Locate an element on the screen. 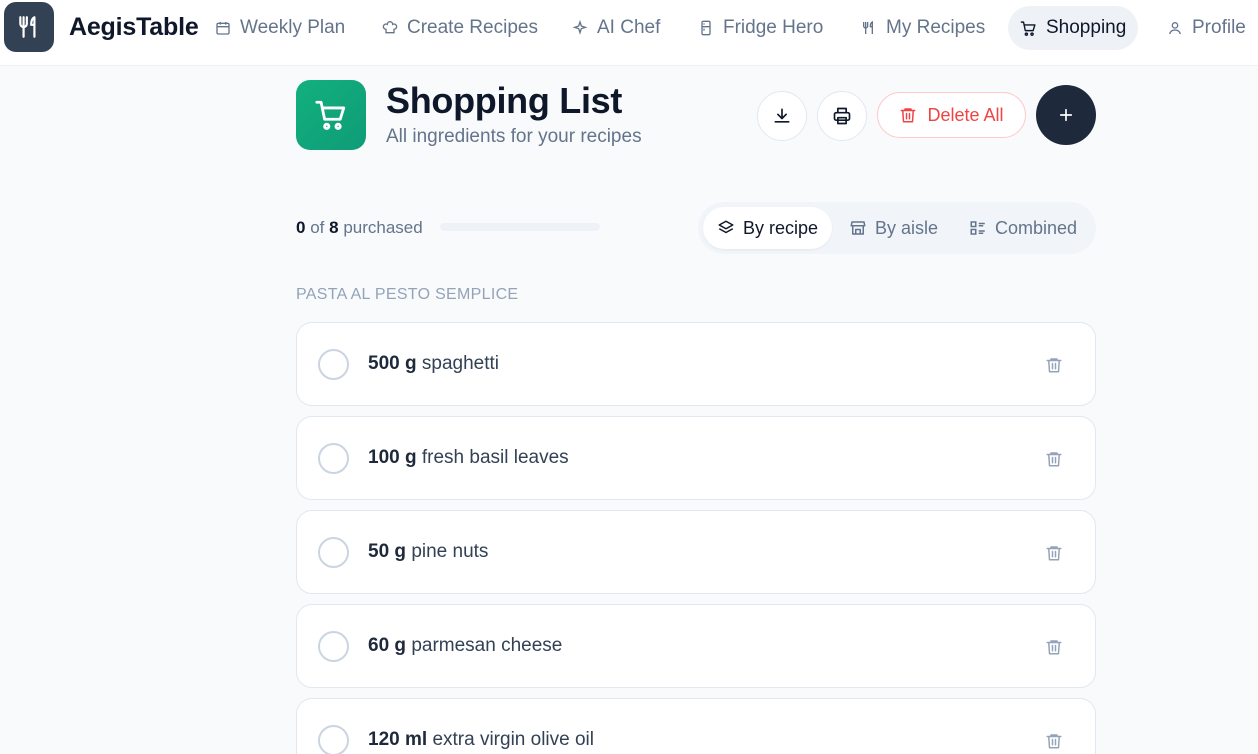 This screenshot has width=1258, height=754. logo is located at coordinates (29, 27).